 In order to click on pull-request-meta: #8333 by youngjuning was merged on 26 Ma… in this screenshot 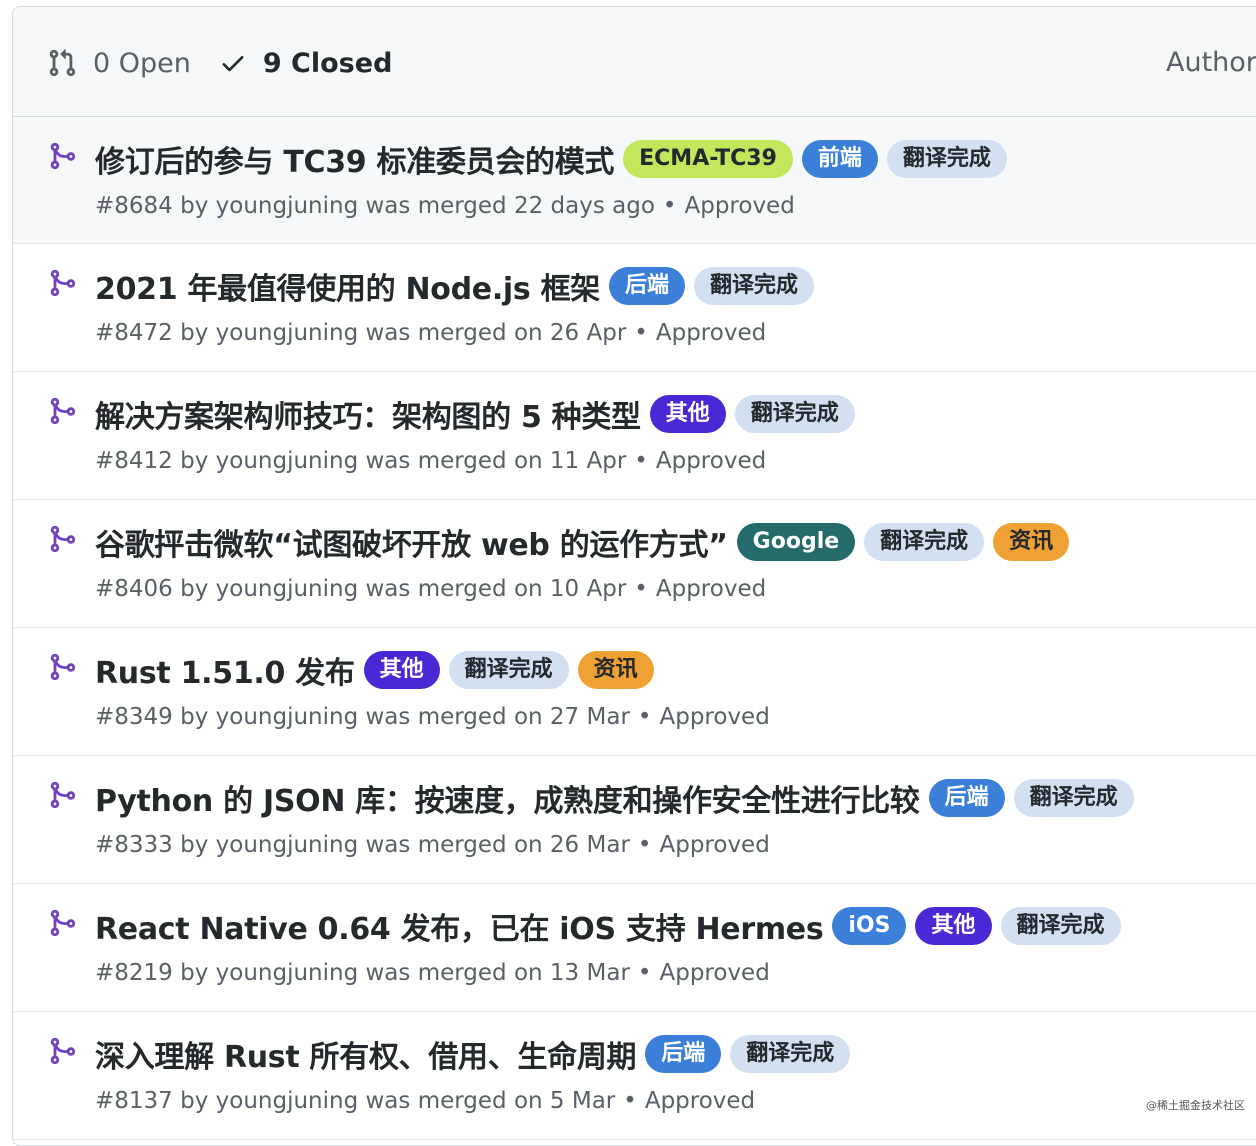, I will do `click(432, 845)`.